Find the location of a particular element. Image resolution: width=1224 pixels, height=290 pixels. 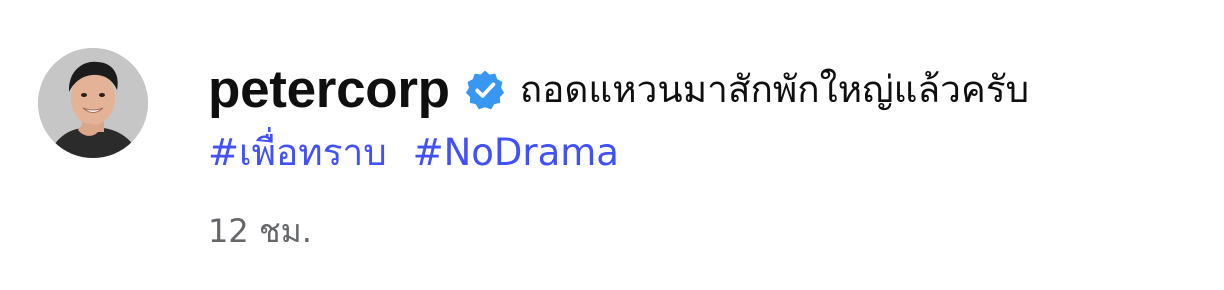

hashtag-link: #NoDrama is located at coordinates (516, 152).